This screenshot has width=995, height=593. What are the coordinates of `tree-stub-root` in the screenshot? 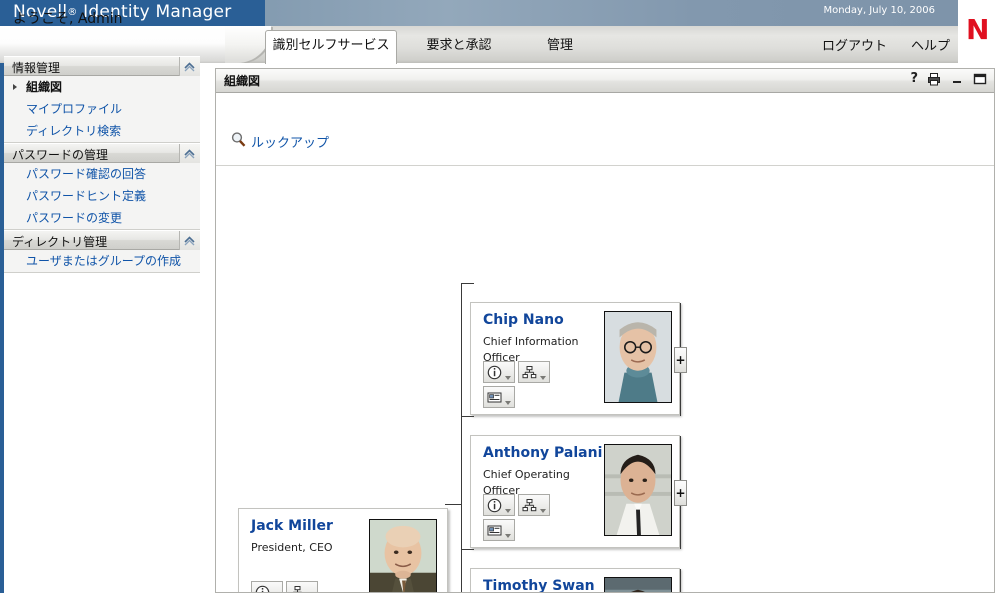 It's located at (453, 504).